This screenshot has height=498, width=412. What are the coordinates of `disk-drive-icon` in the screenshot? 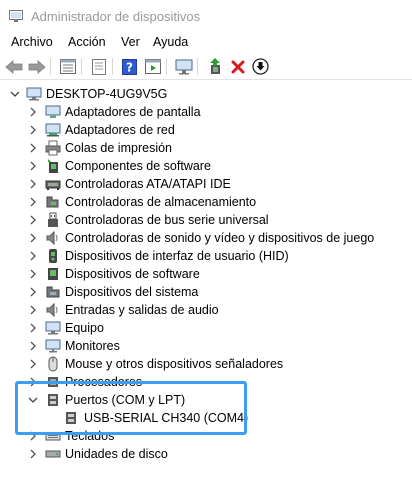 It's located at (53, 454).